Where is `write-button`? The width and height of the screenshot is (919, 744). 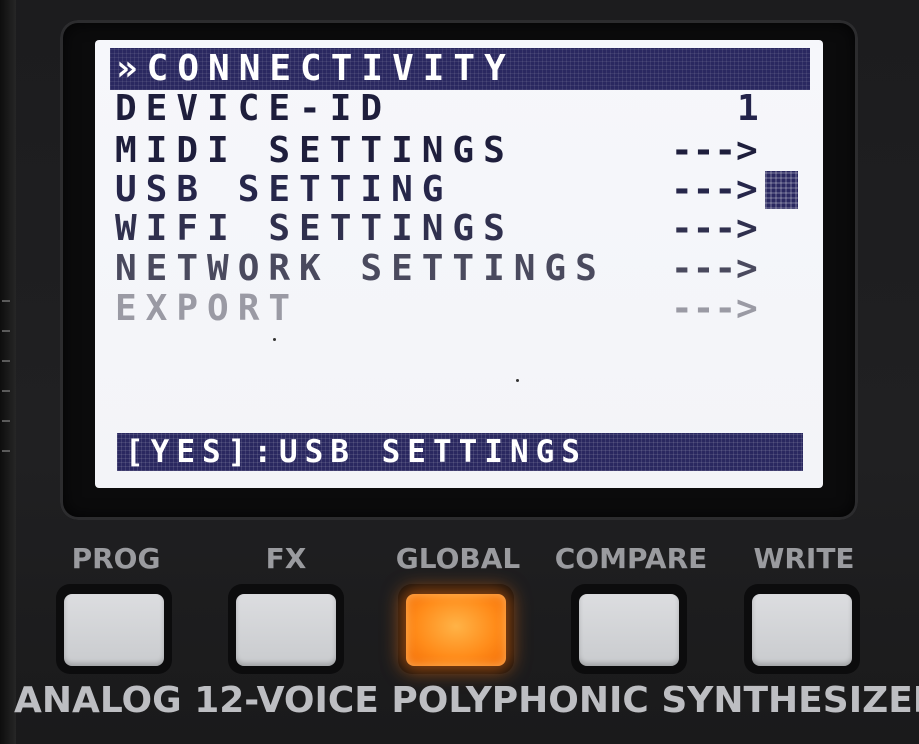 write-button is located at coordinates (802, 630).